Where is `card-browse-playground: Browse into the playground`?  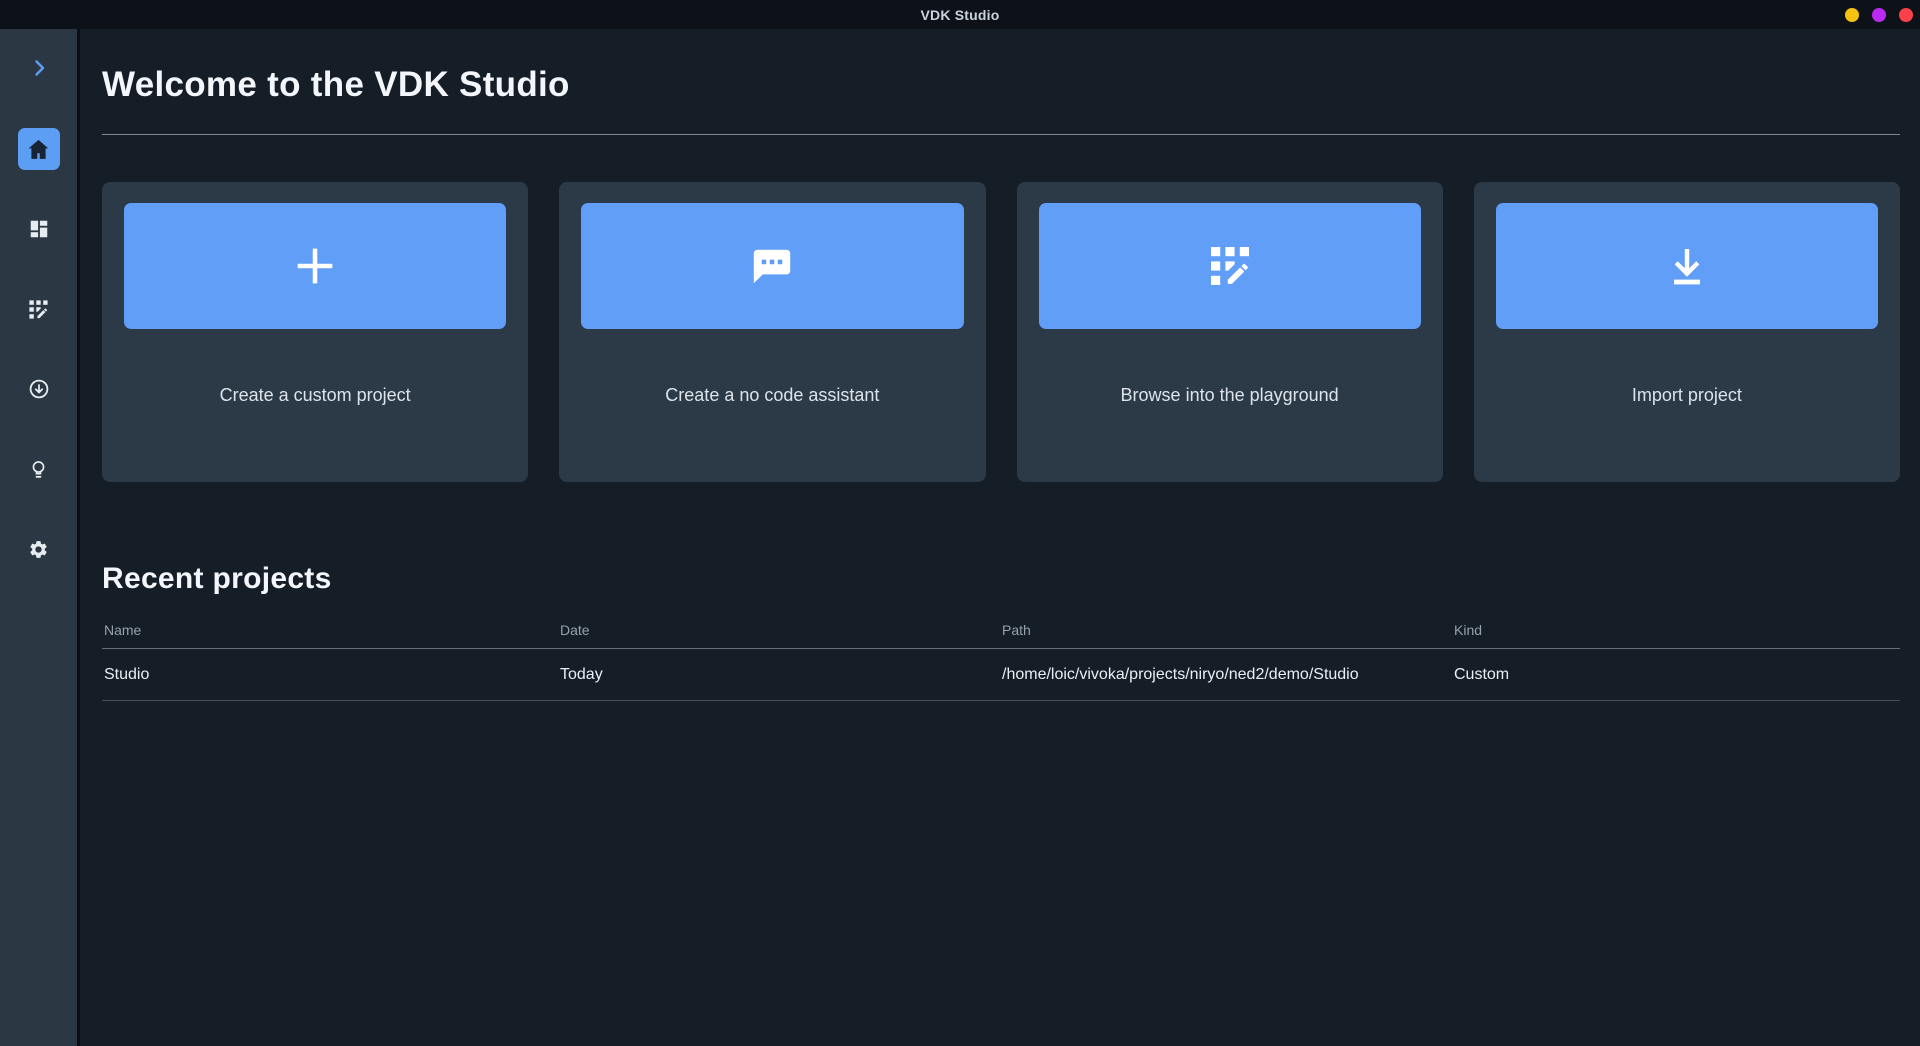
card-browse-playground: Browse into the playground is located at coordinates (1229, 332).